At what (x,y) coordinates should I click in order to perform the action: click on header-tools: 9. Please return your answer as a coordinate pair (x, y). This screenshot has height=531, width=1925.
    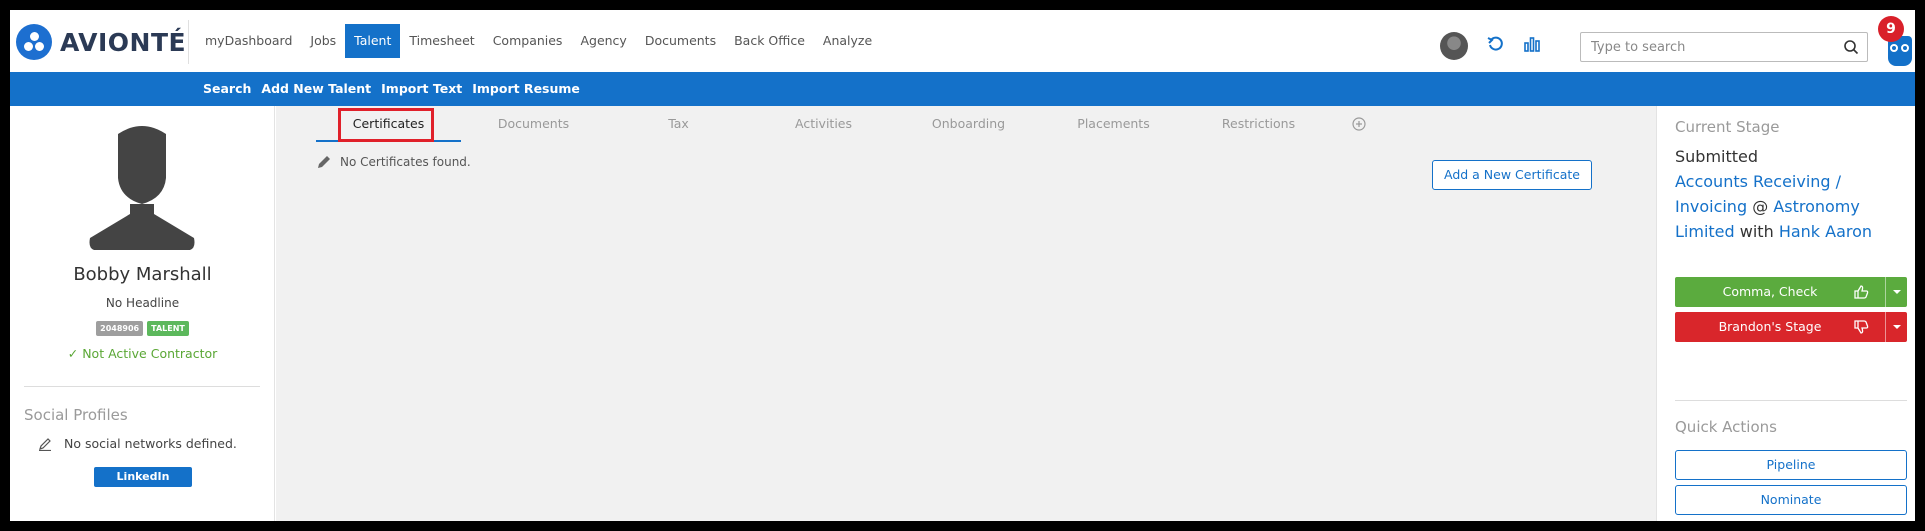
    Looking at the image, I should click on (1677, 41).